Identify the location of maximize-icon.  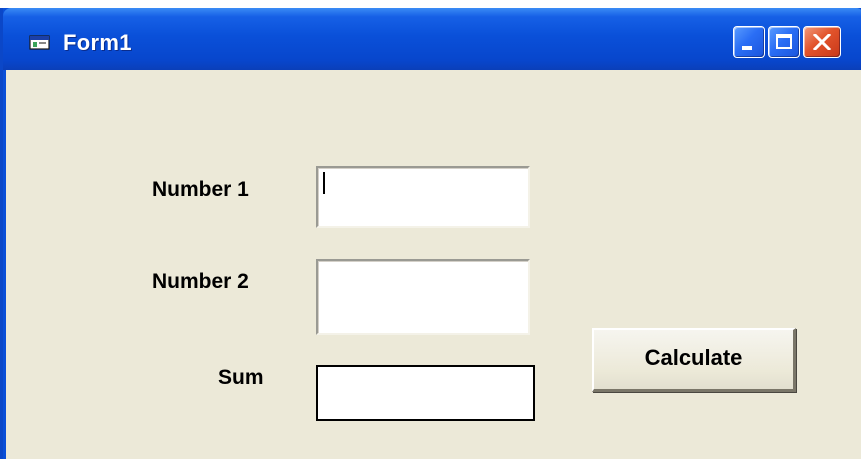
(784, 41).